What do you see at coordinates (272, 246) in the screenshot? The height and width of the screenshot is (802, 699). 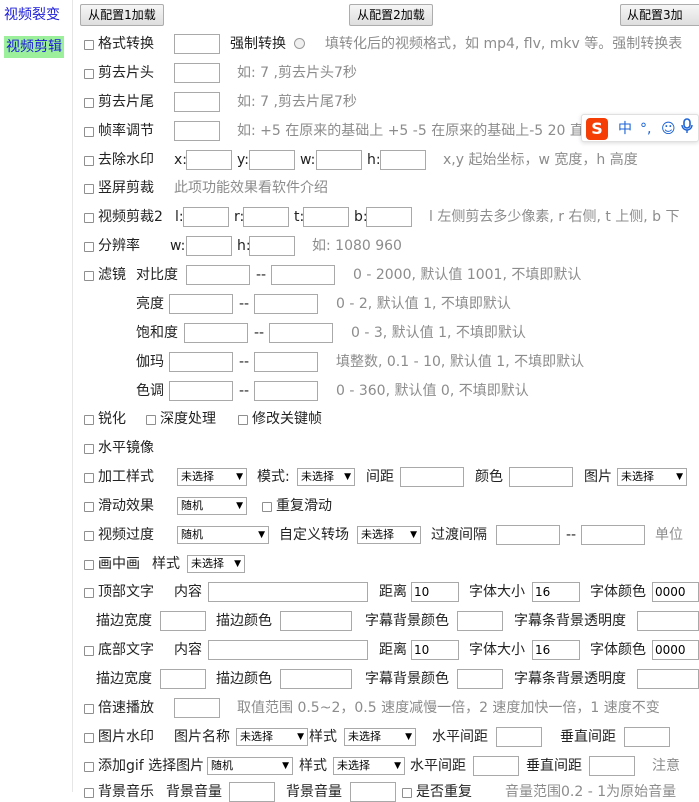 I see `resolution-h-input` at bounding box center [272, 246].